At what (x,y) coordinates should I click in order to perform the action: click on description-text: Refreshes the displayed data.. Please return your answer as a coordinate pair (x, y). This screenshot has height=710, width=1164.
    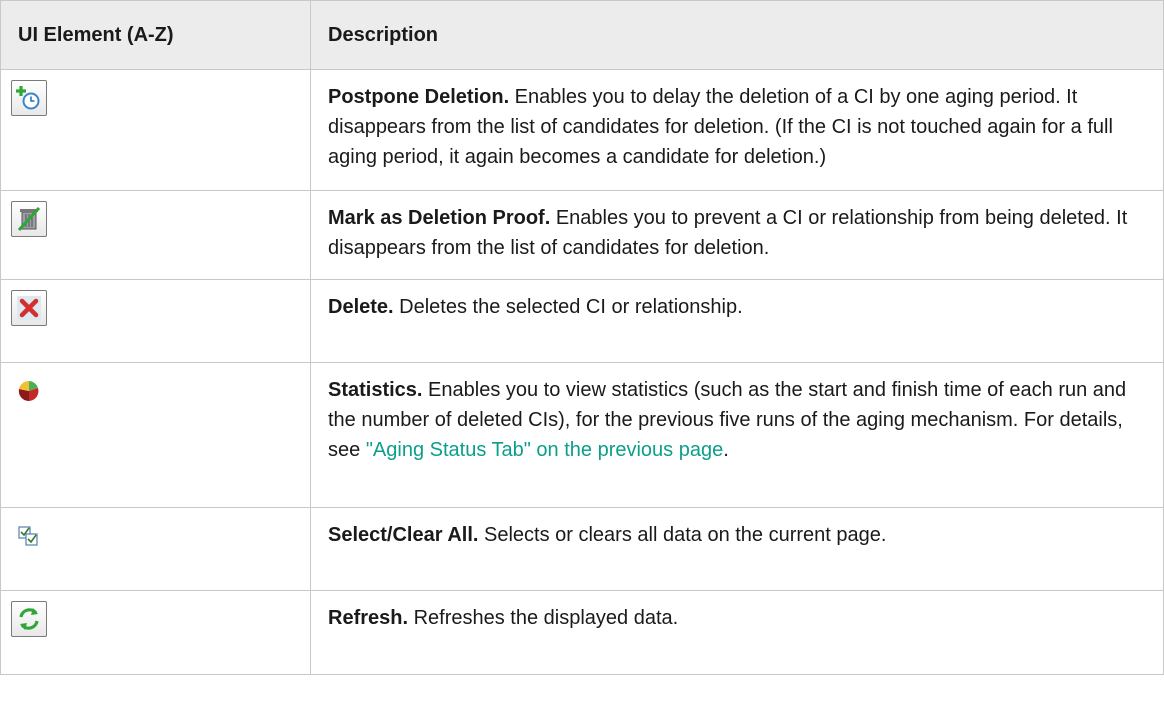
    Looking at the image, I should click on (543, 618).